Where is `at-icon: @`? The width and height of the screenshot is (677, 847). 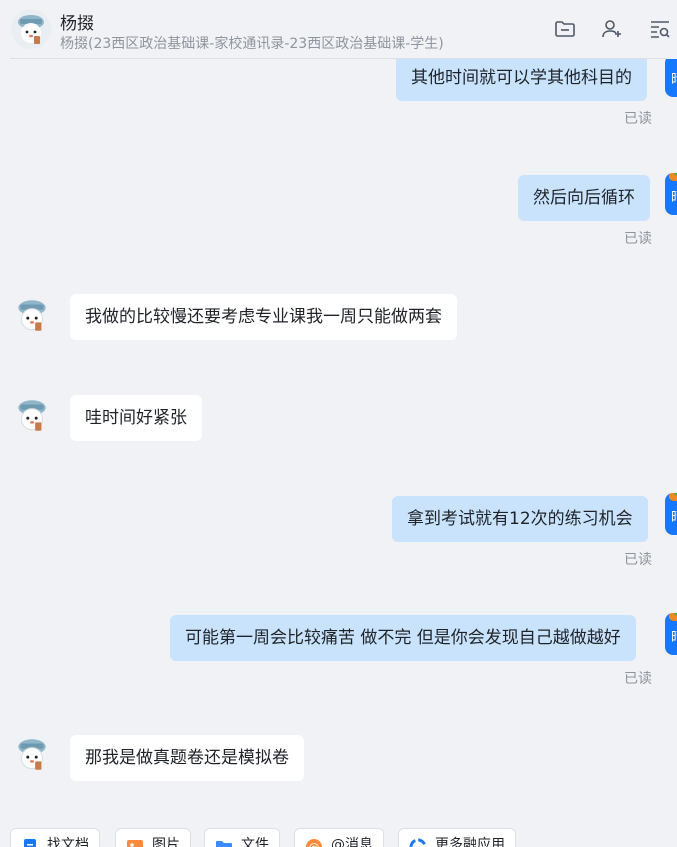 at-icon: @ is located at coordinates (314, 841).